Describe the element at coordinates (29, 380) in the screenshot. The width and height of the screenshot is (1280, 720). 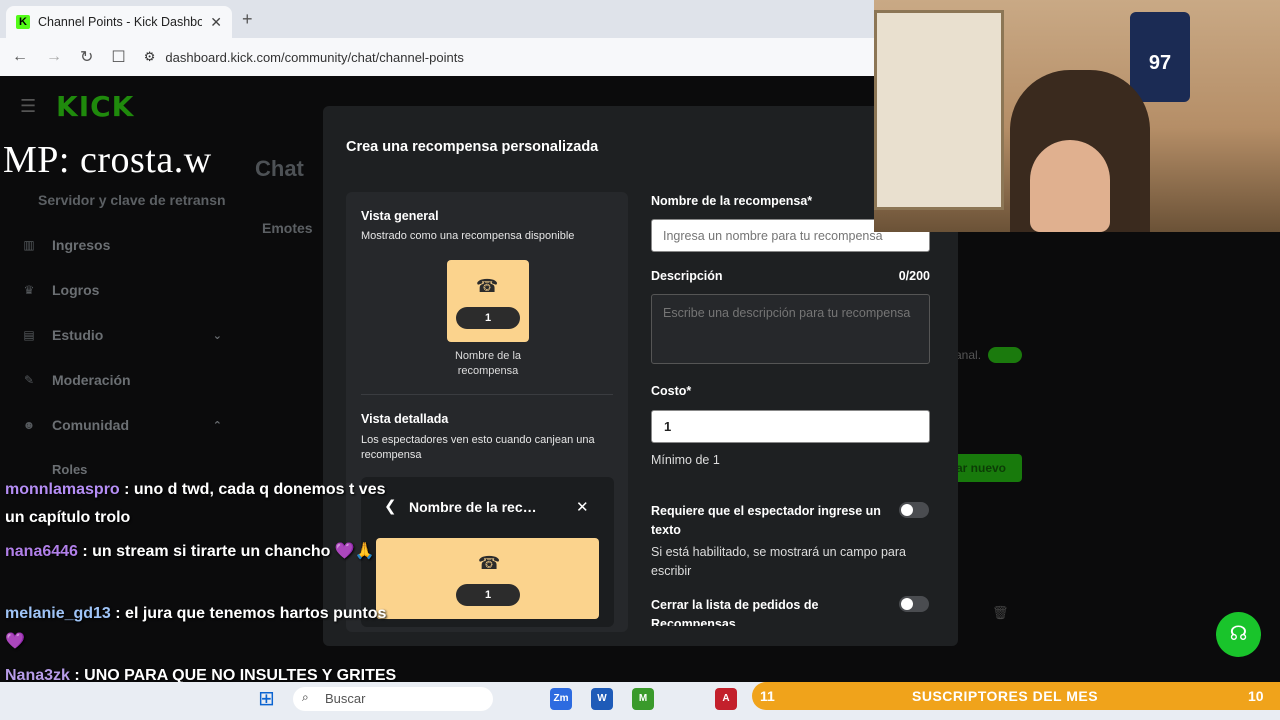
I see `wrench-icon: ✎` at that location.